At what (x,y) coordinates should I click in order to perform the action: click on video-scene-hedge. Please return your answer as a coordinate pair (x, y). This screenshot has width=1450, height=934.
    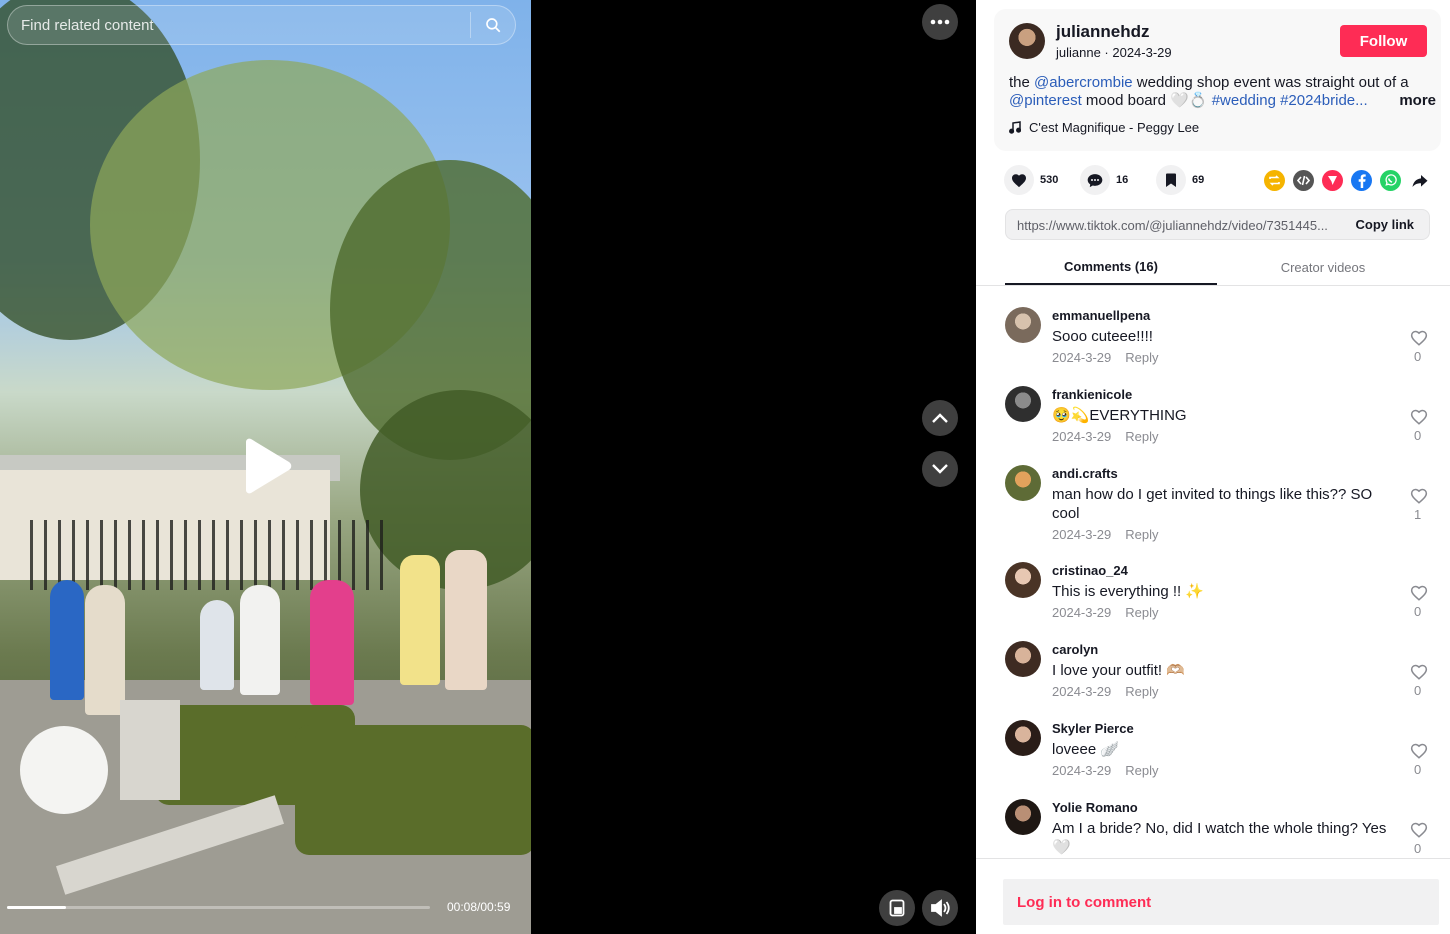
    Looking at the image, I should click on (413, 790).